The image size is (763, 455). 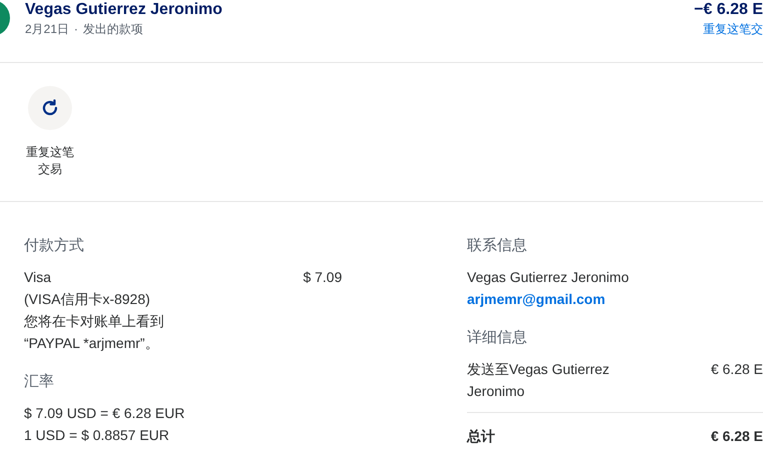 I want to click on detail-amount: € 6.28 E, so click(x=736, y=369).